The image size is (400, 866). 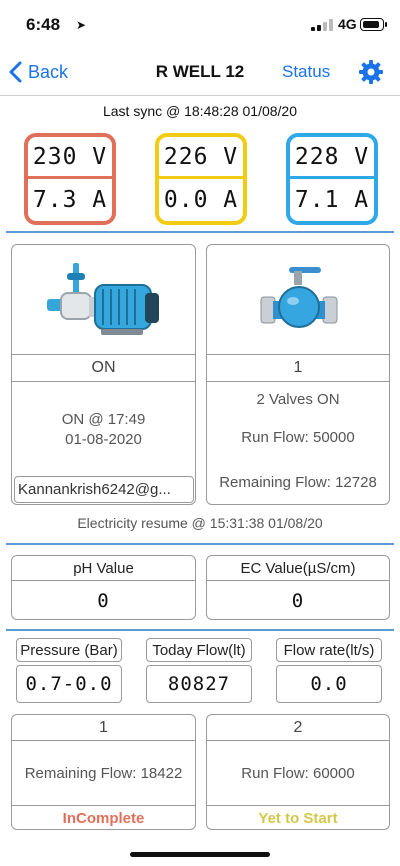 What do you see at coordinates (298, 482) in the screenshot?
I see `valve-remaining-flow: Remaining Flow: 12728` at bounding box center [298, 482].